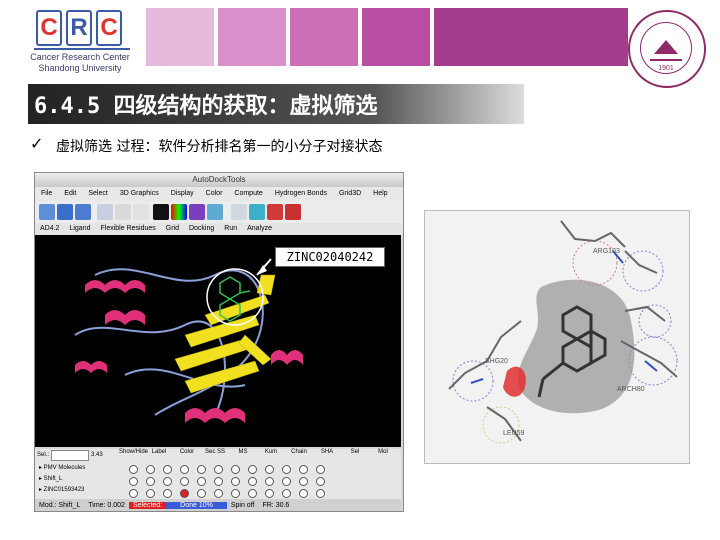 Image resolution: width=720 pixels, height=540 pixels. What do you see at coordinates (301, 194) in the screenshot?
I see `menu-item-hydrogen-bonds: Hydrogen Bonds` at bounding box center [301, 194].